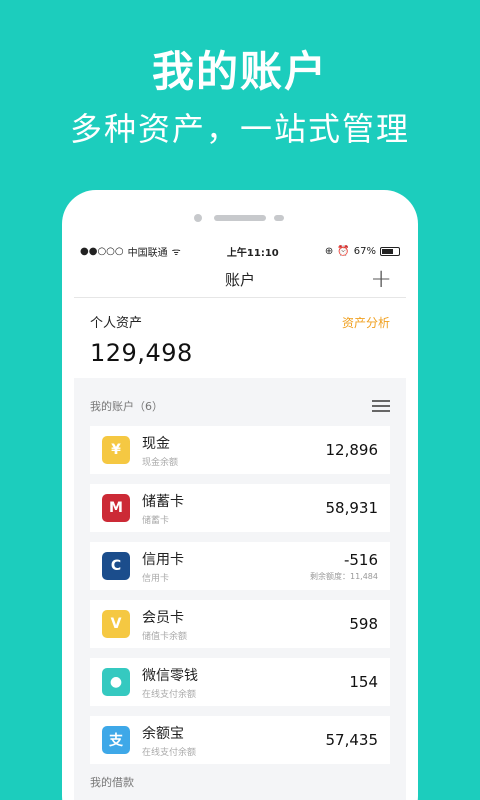 The height and width of the screenshot is (800, 480). What do you see at coordinates (116, 450) in the screenshot?
I see `cash-icon: ¥` at bounding box center [116, 450].